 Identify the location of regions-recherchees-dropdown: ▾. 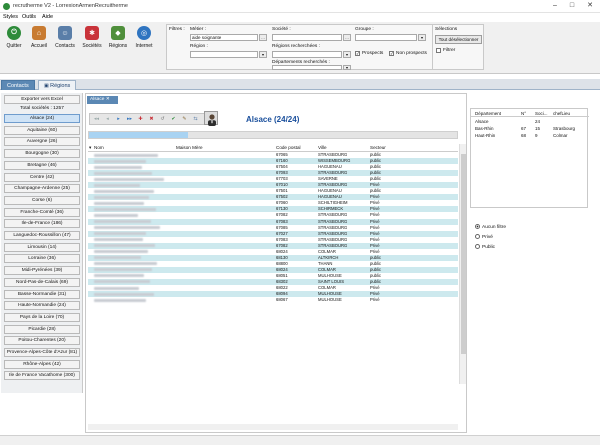
(347, 54).